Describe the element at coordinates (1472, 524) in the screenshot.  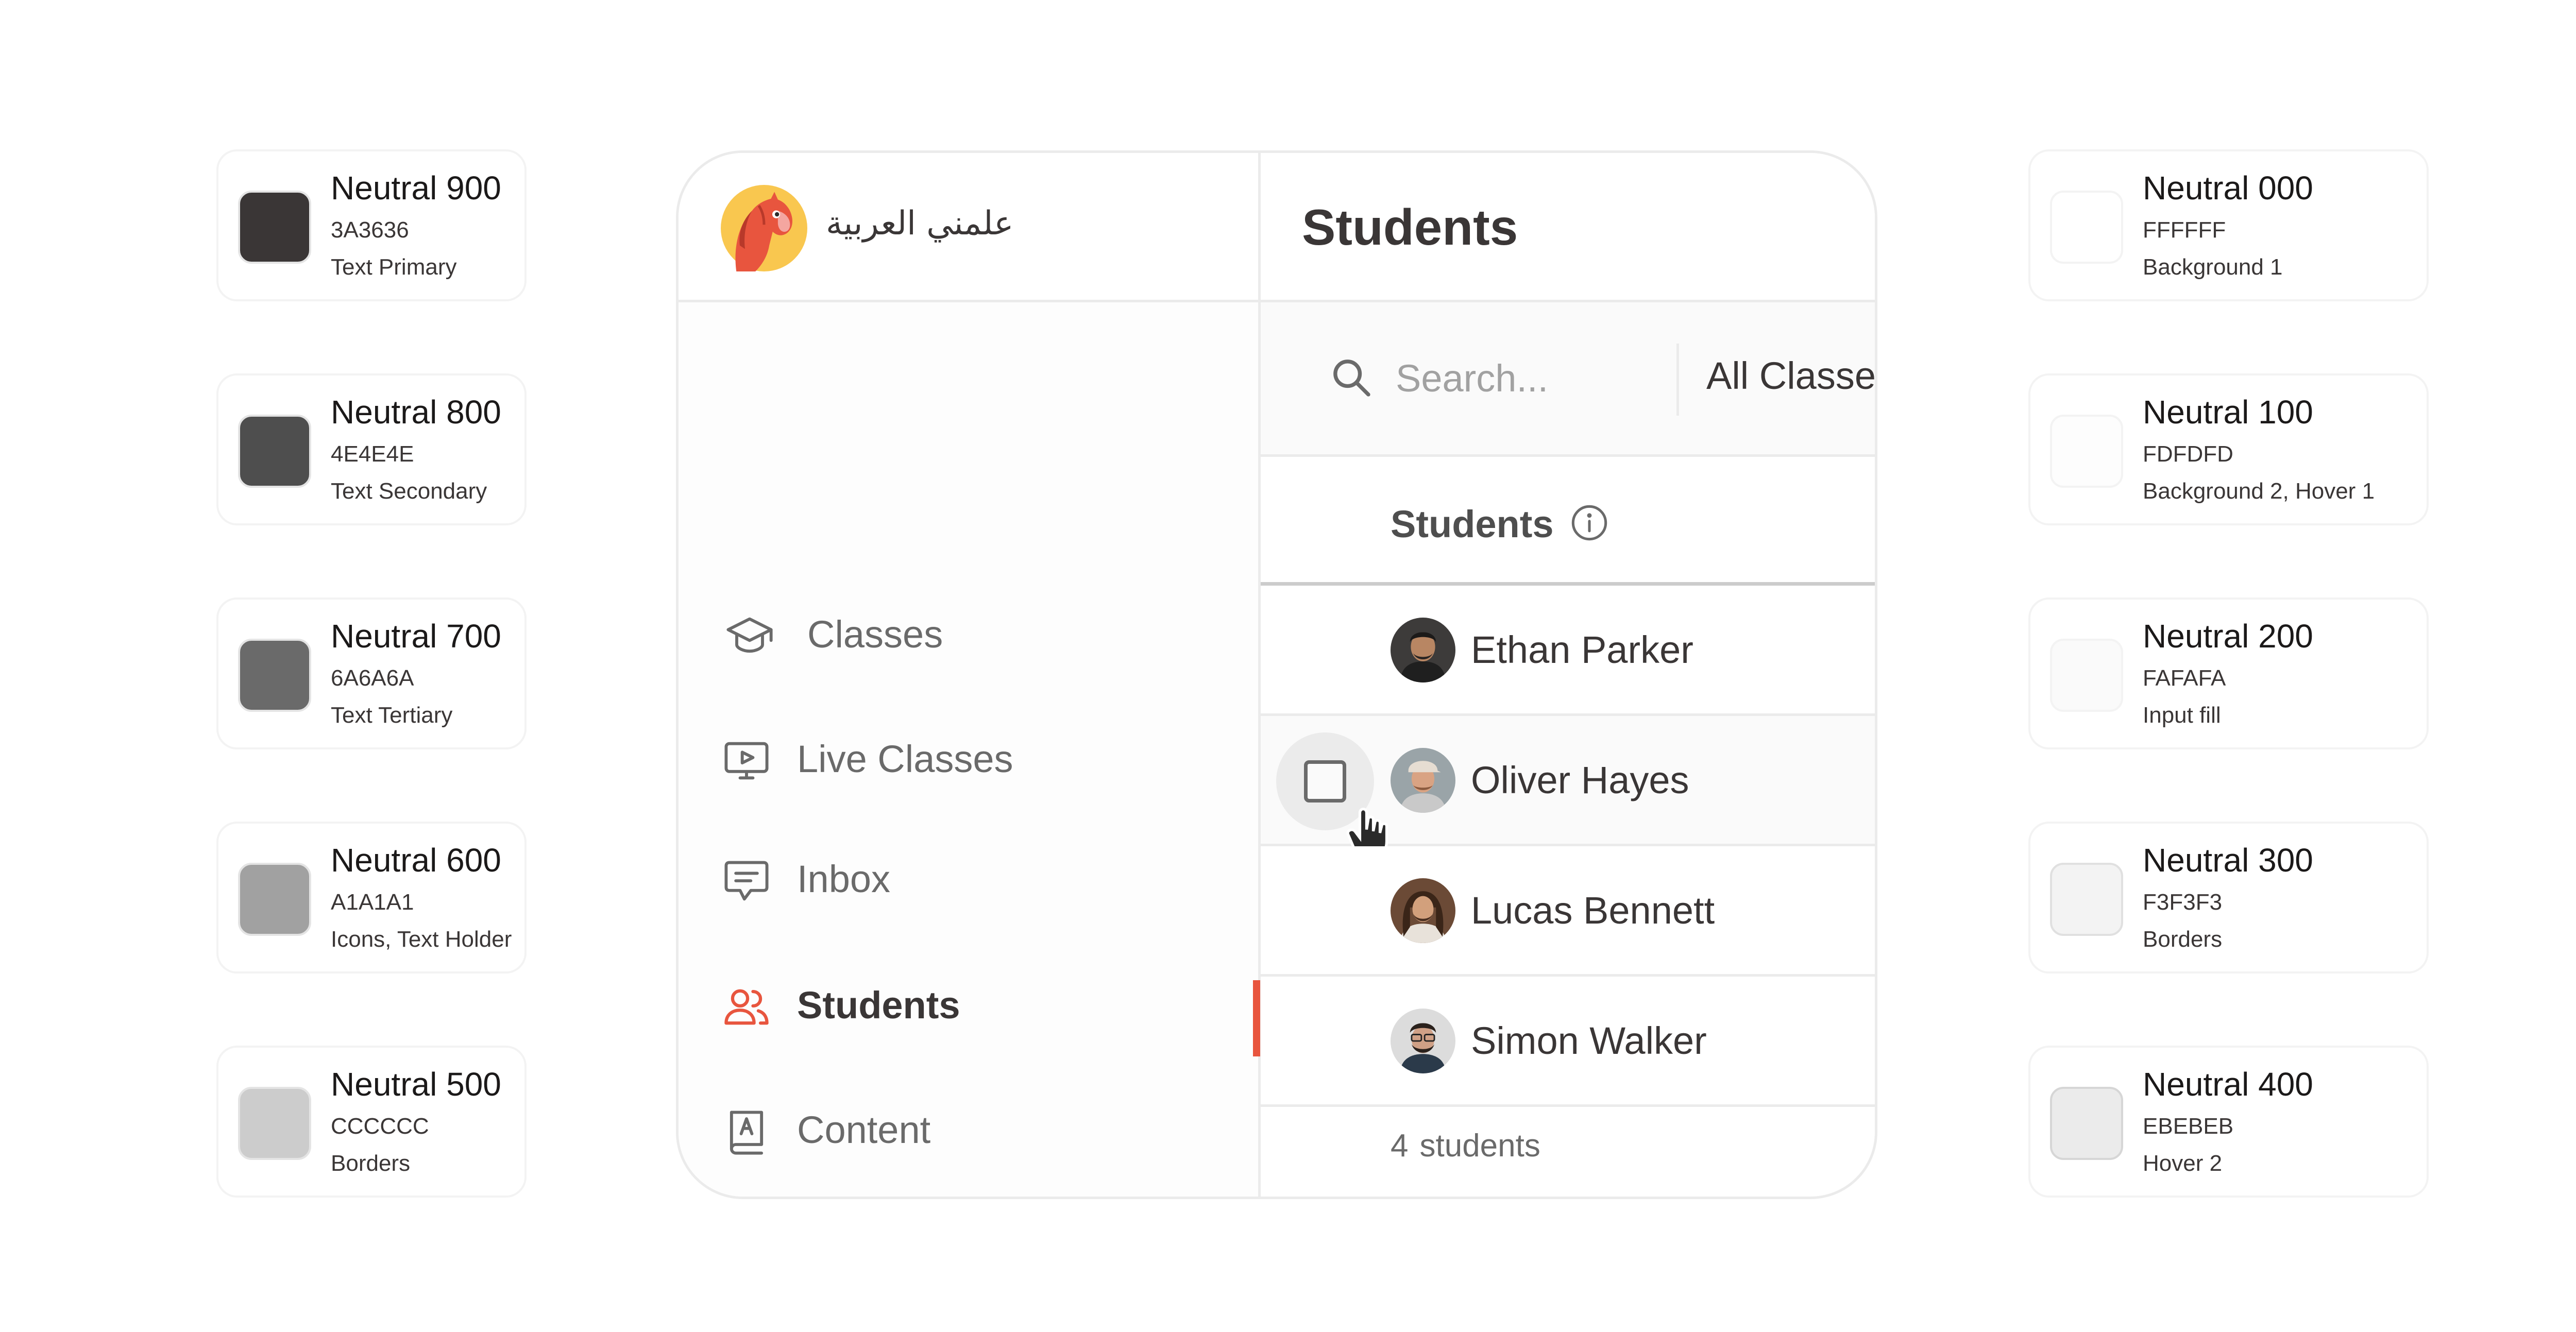
I see `column-header-students: Students` at that location.